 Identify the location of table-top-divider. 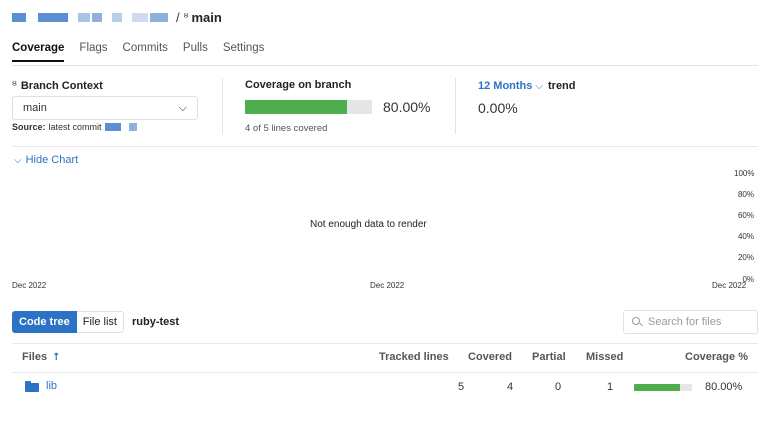
(385, 343).